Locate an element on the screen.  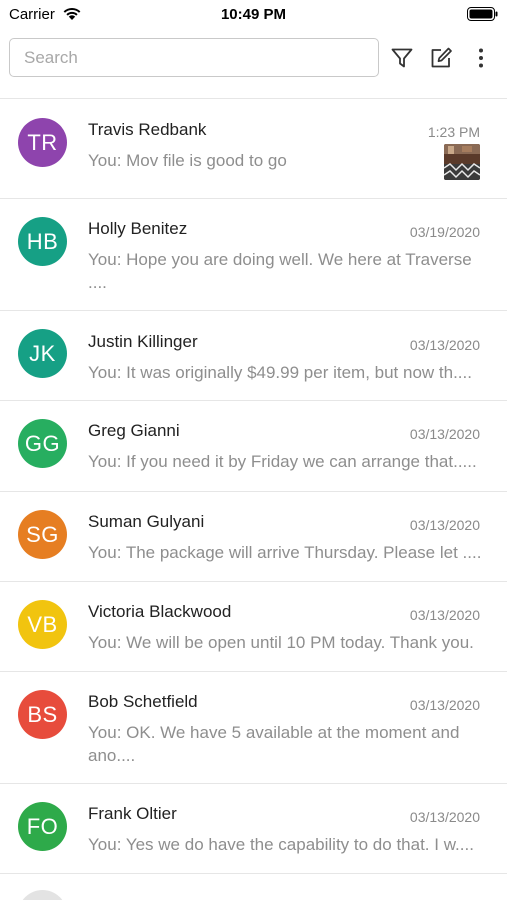
more-vertical-icon is located at coordinates (481, 58).